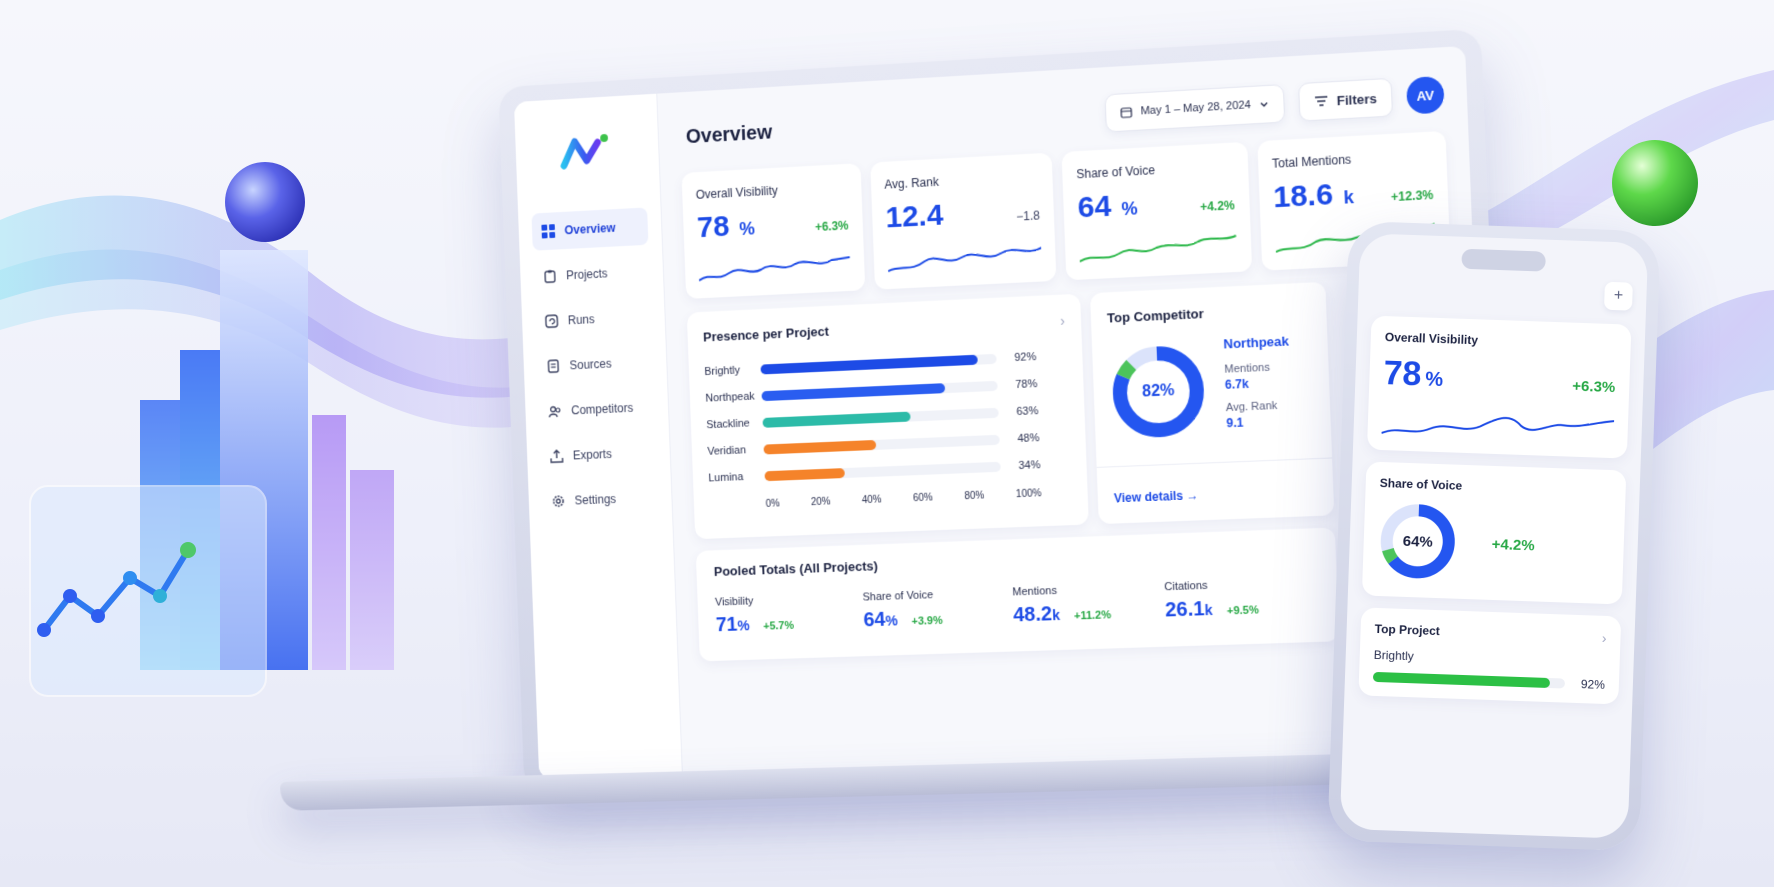  I want to click on sidebar-item-exports: Exports, so click(598, 454).